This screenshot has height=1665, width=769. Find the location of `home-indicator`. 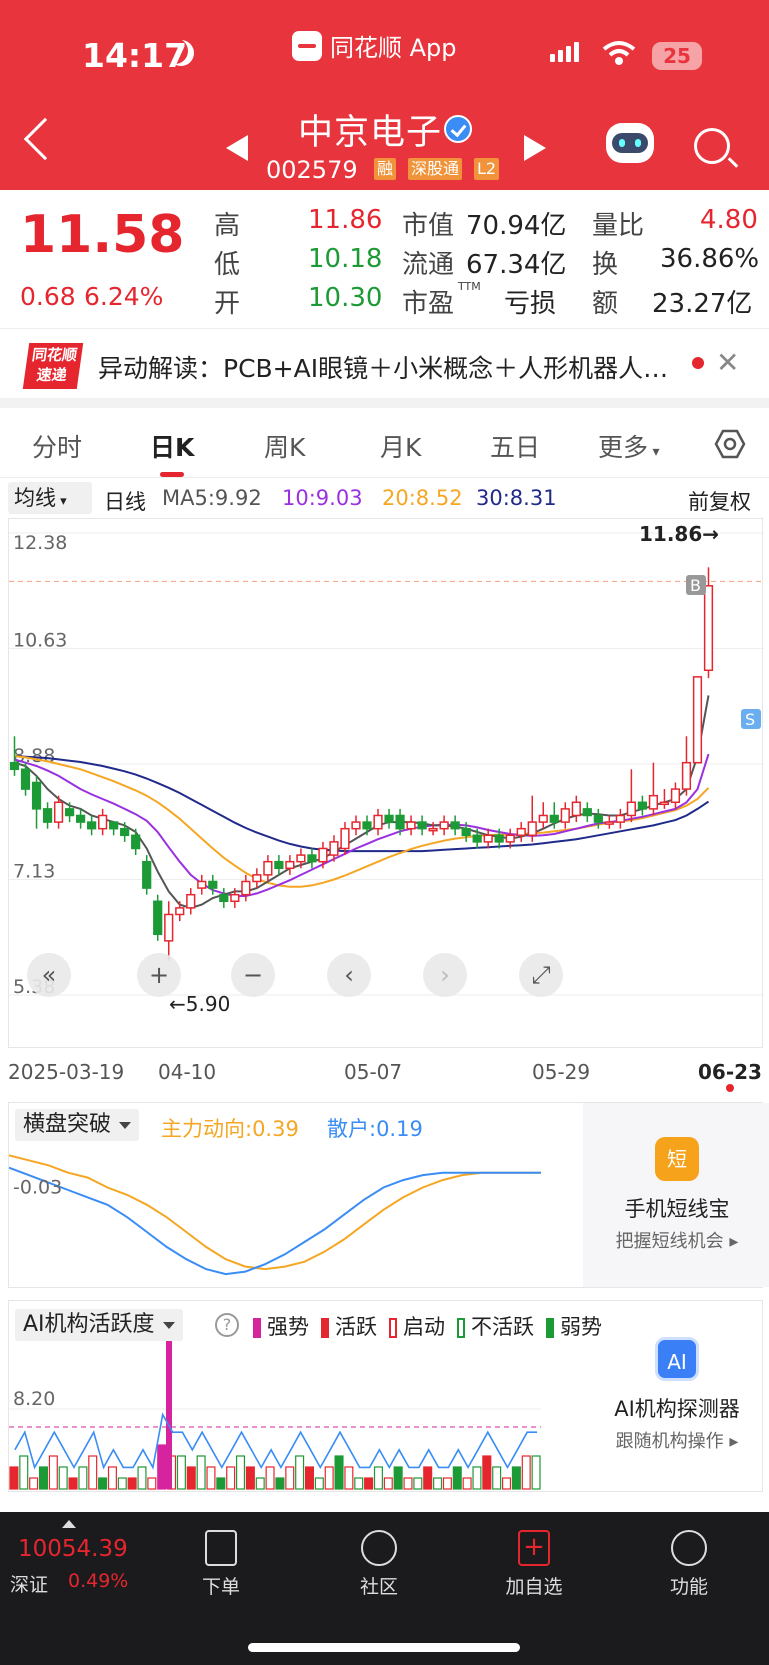

home-indicator is located at coordinates (384, 1647).